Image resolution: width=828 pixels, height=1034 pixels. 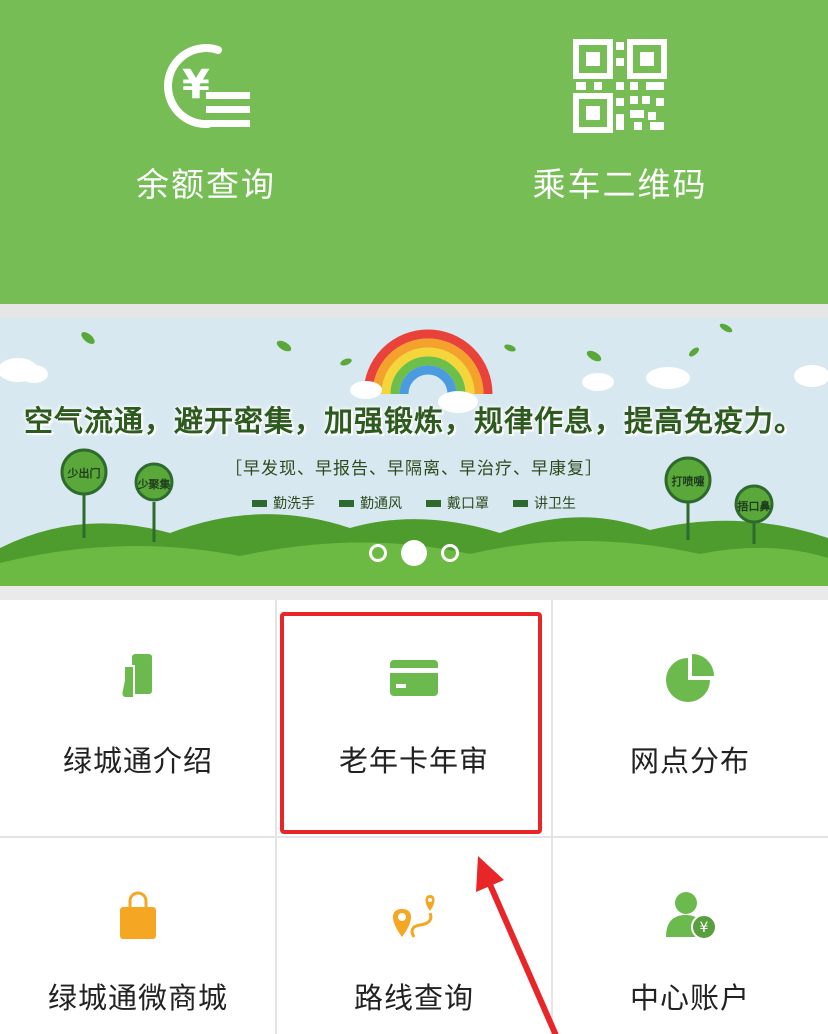 What do you see at coordinates (690, 678) in the screenshot?
I see `pie-chart-icon` at bounding box center [690, 678].